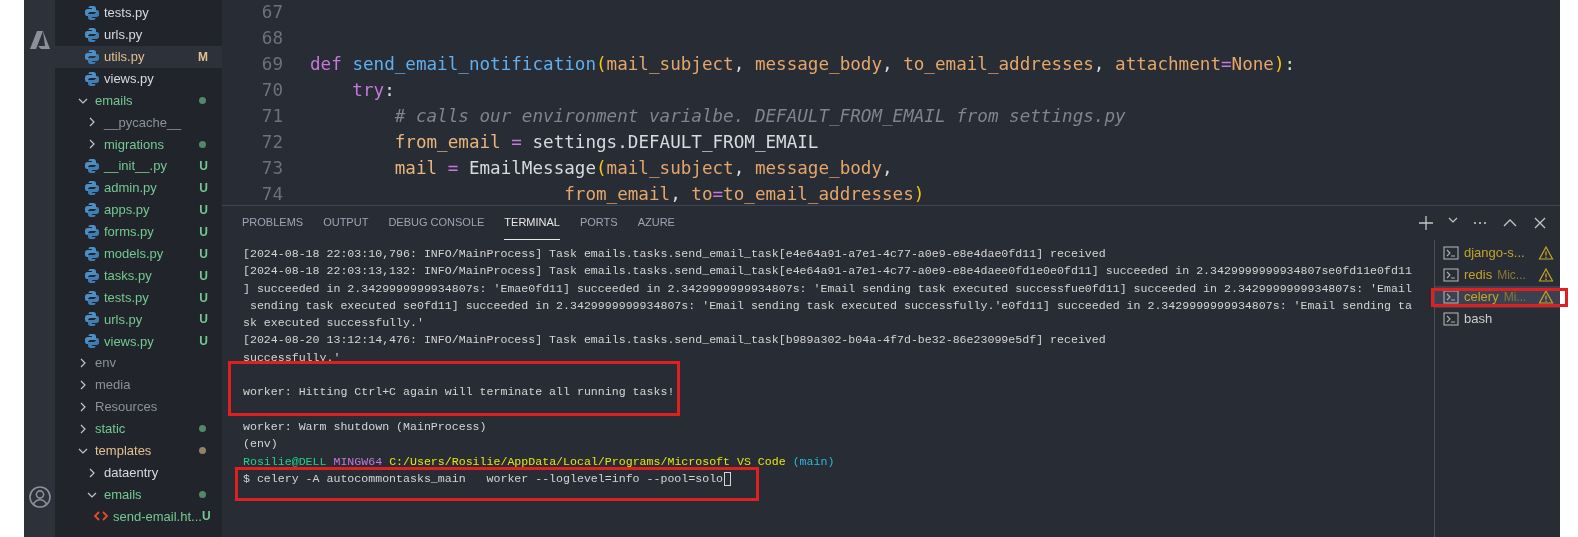 The height and width of the screenshot is (537, 1578). Describe the element at coordinates (106, 363) in the screenshot. I see `file-name: env` at that location.